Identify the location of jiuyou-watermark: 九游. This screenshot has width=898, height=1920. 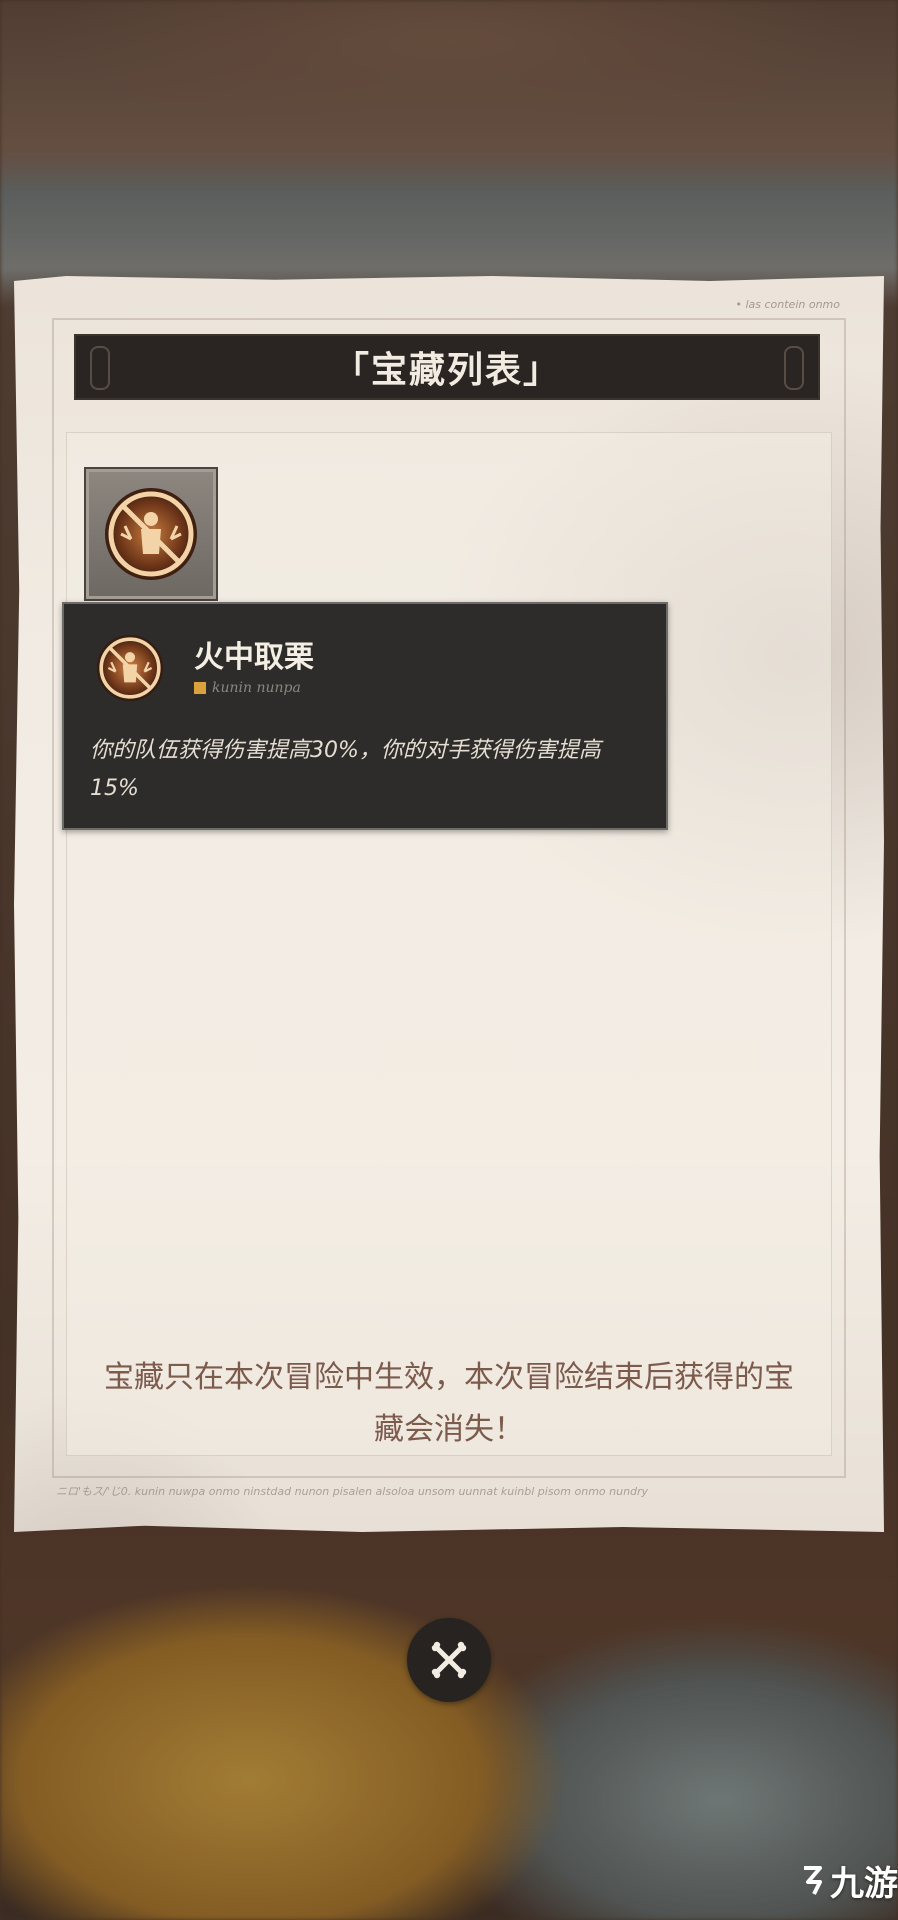
(849, 1880).